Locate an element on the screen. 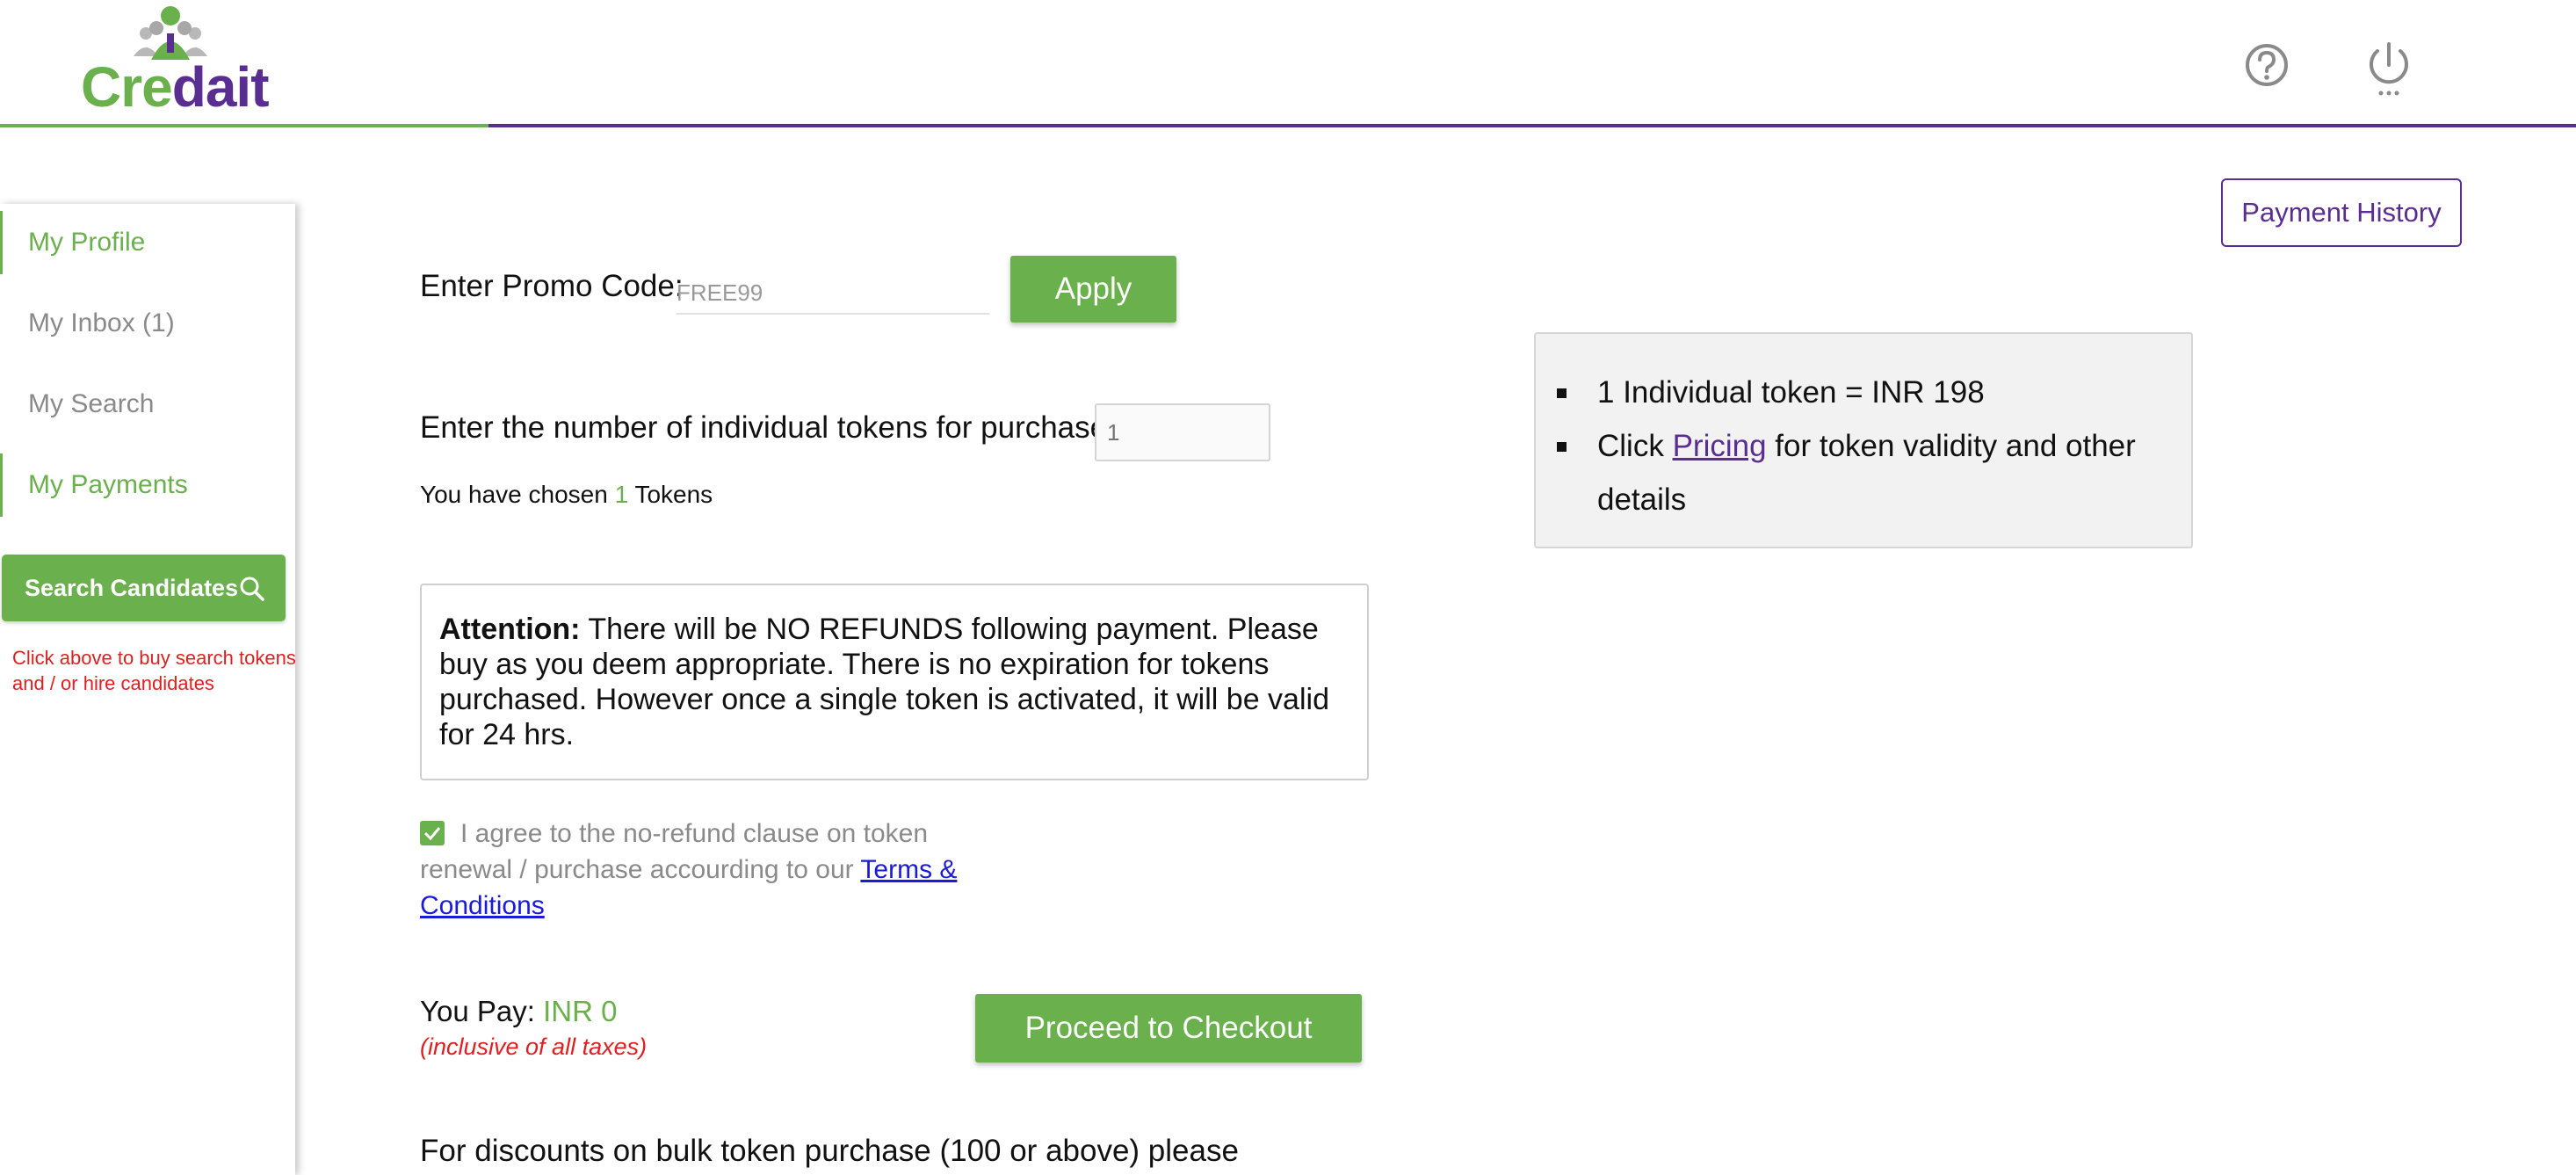 Image resolution: width=2576 pixels, height=1175 pixels. sidebar-item-my-inbox: My Inbox (1) is located at coordinates (147, 323).